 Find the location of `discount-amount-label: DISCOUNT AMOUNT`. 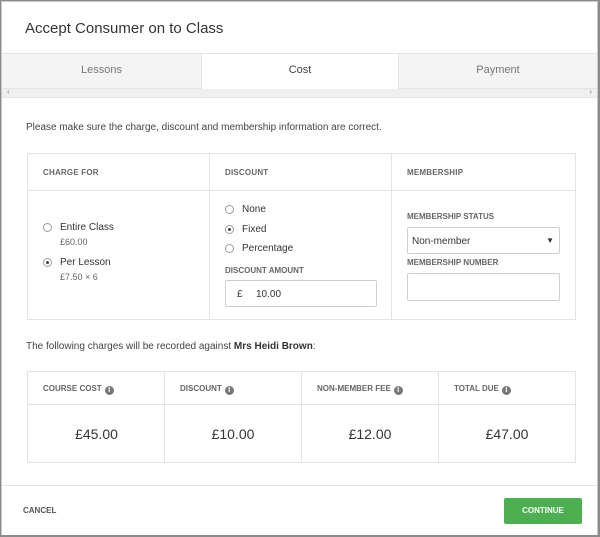

discount-amount-label: DISCOUNT AMOUNT is located at coordinates (264, 270).